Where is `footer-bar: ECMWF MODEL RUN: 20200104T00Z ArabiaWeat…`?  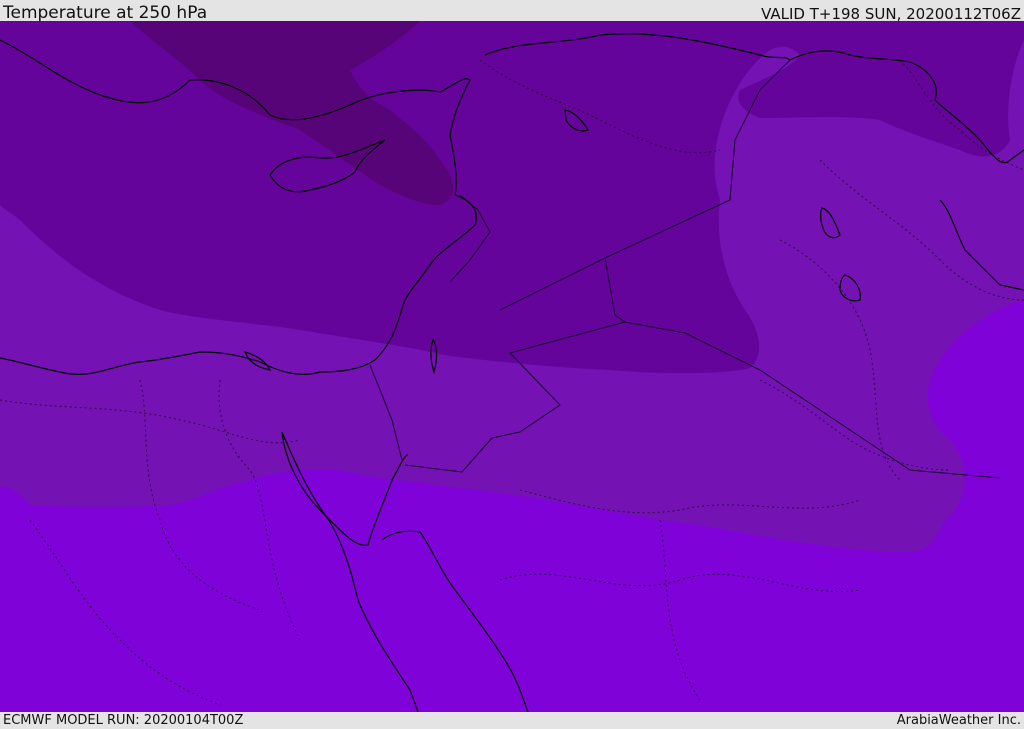 footer-bar: ECMWF MODEL RUN: 20200104T00Z ArabiaWeat… is located at coordinates (512, 720).